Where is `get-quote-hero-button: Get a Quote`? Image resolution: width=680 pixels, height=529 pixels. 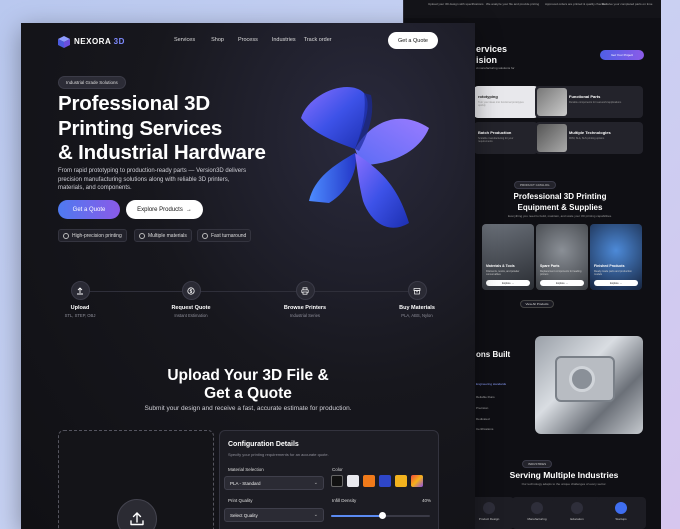
get-quote-hero-button: Get a Quote is located at coordinates (89, 209).